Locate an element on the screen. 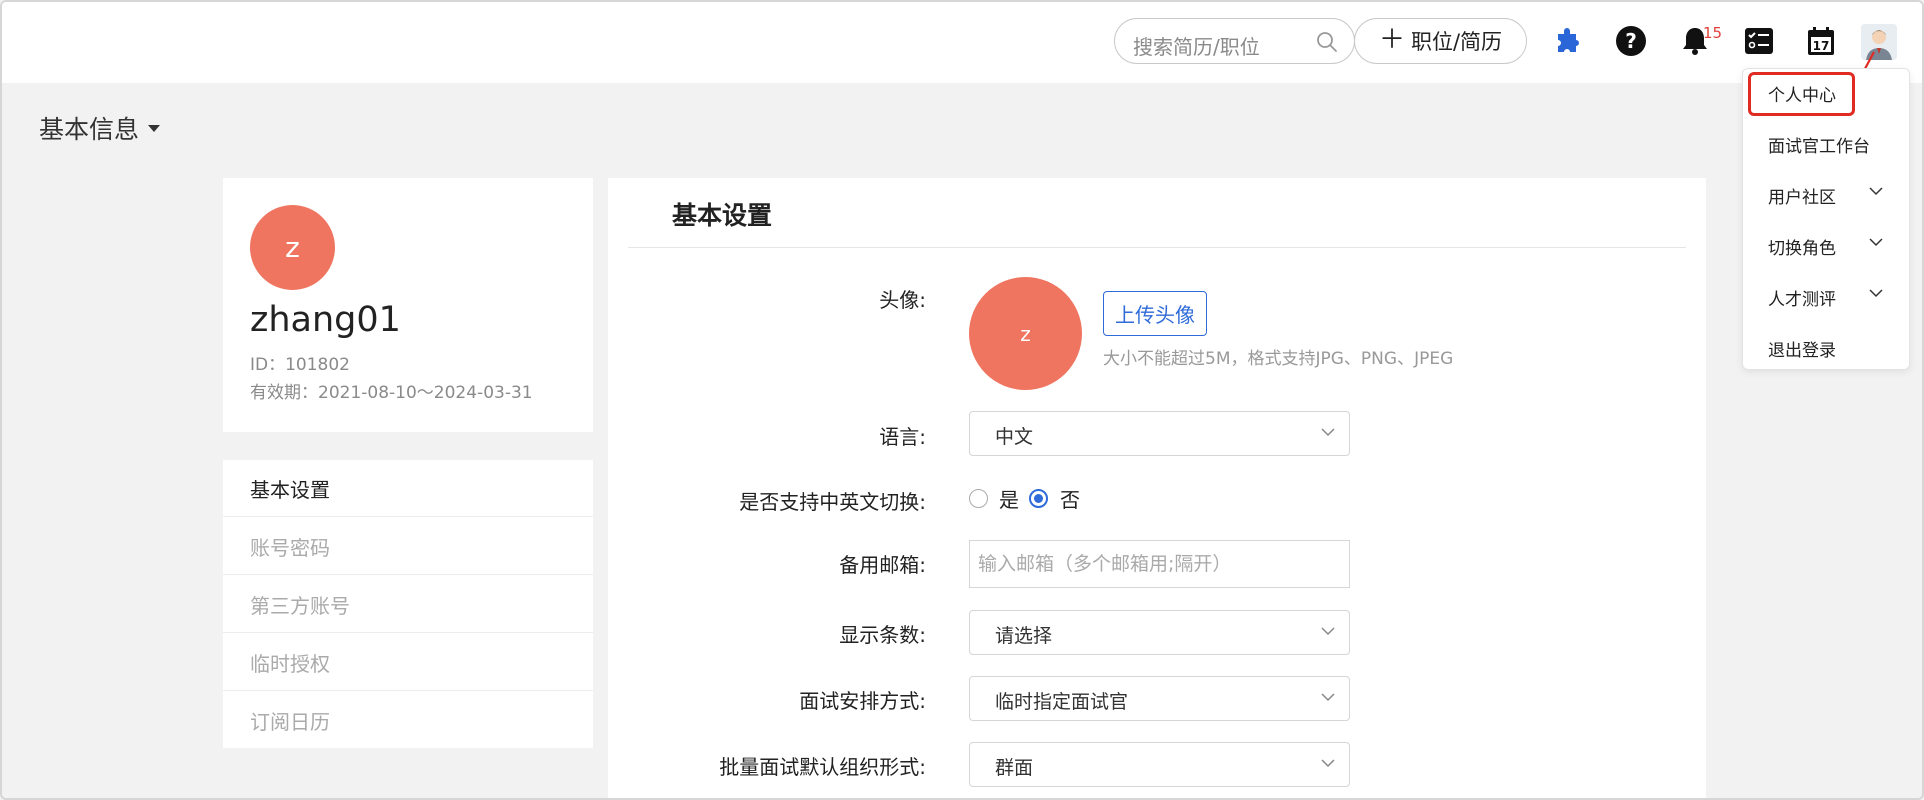 The width and height of the screenshot is (1924, 800). search-icon is located at coordinates (1327, 42).